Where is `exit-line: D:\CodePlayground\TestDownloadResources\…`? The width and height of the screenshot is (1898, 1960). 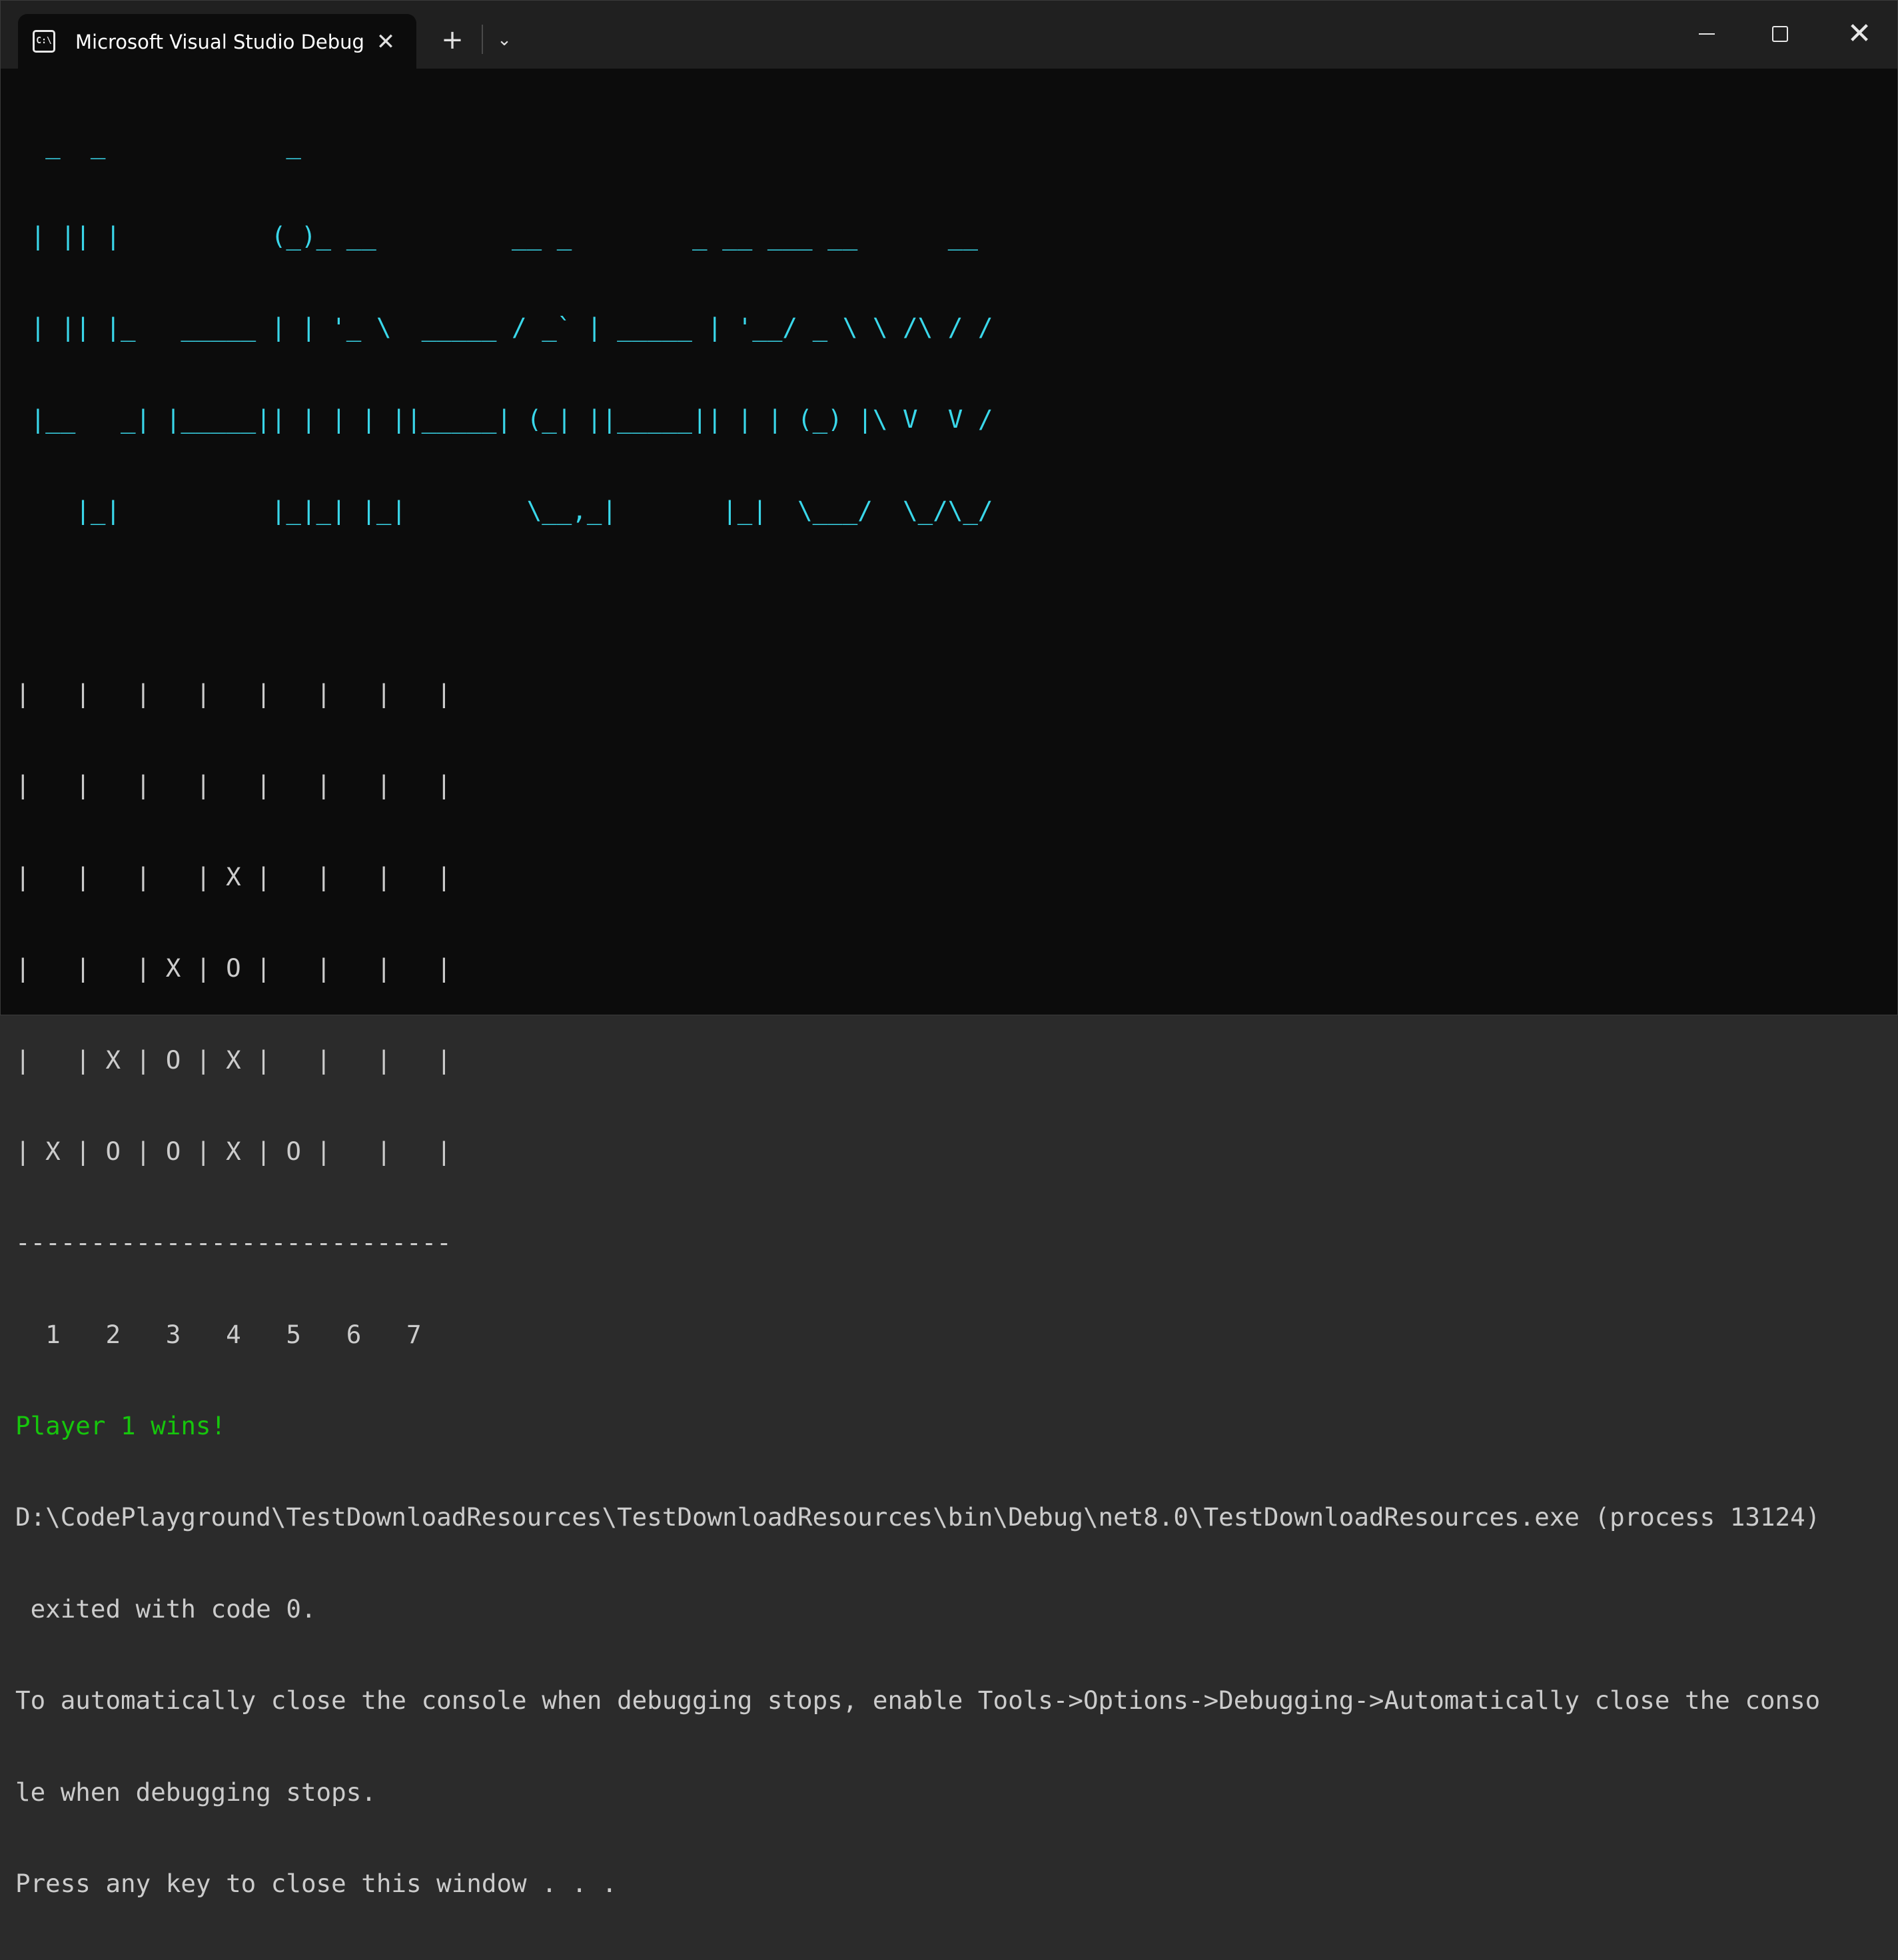 exit-line: D:\CodePlayground\TestDownloadResources\… is located at coordinates (918, 1517).